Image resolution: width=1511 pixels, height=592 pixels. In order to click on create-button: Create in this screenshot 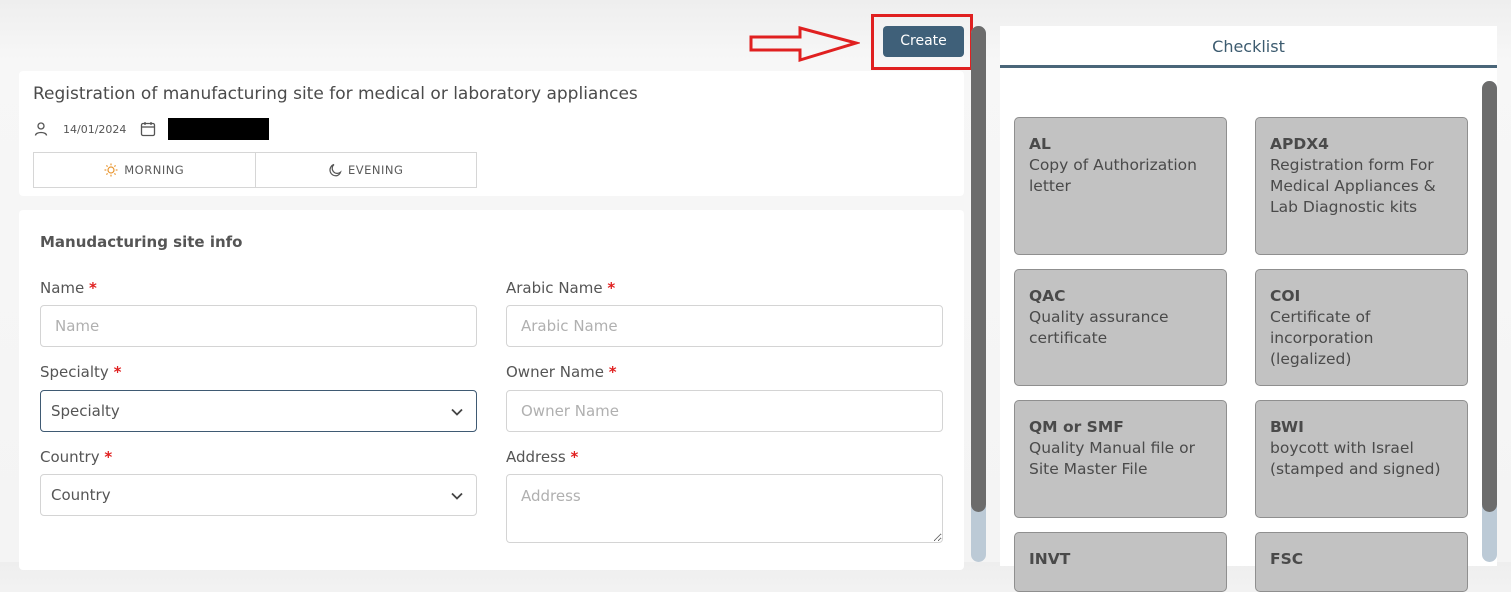, I will do `click(923, 41)`.